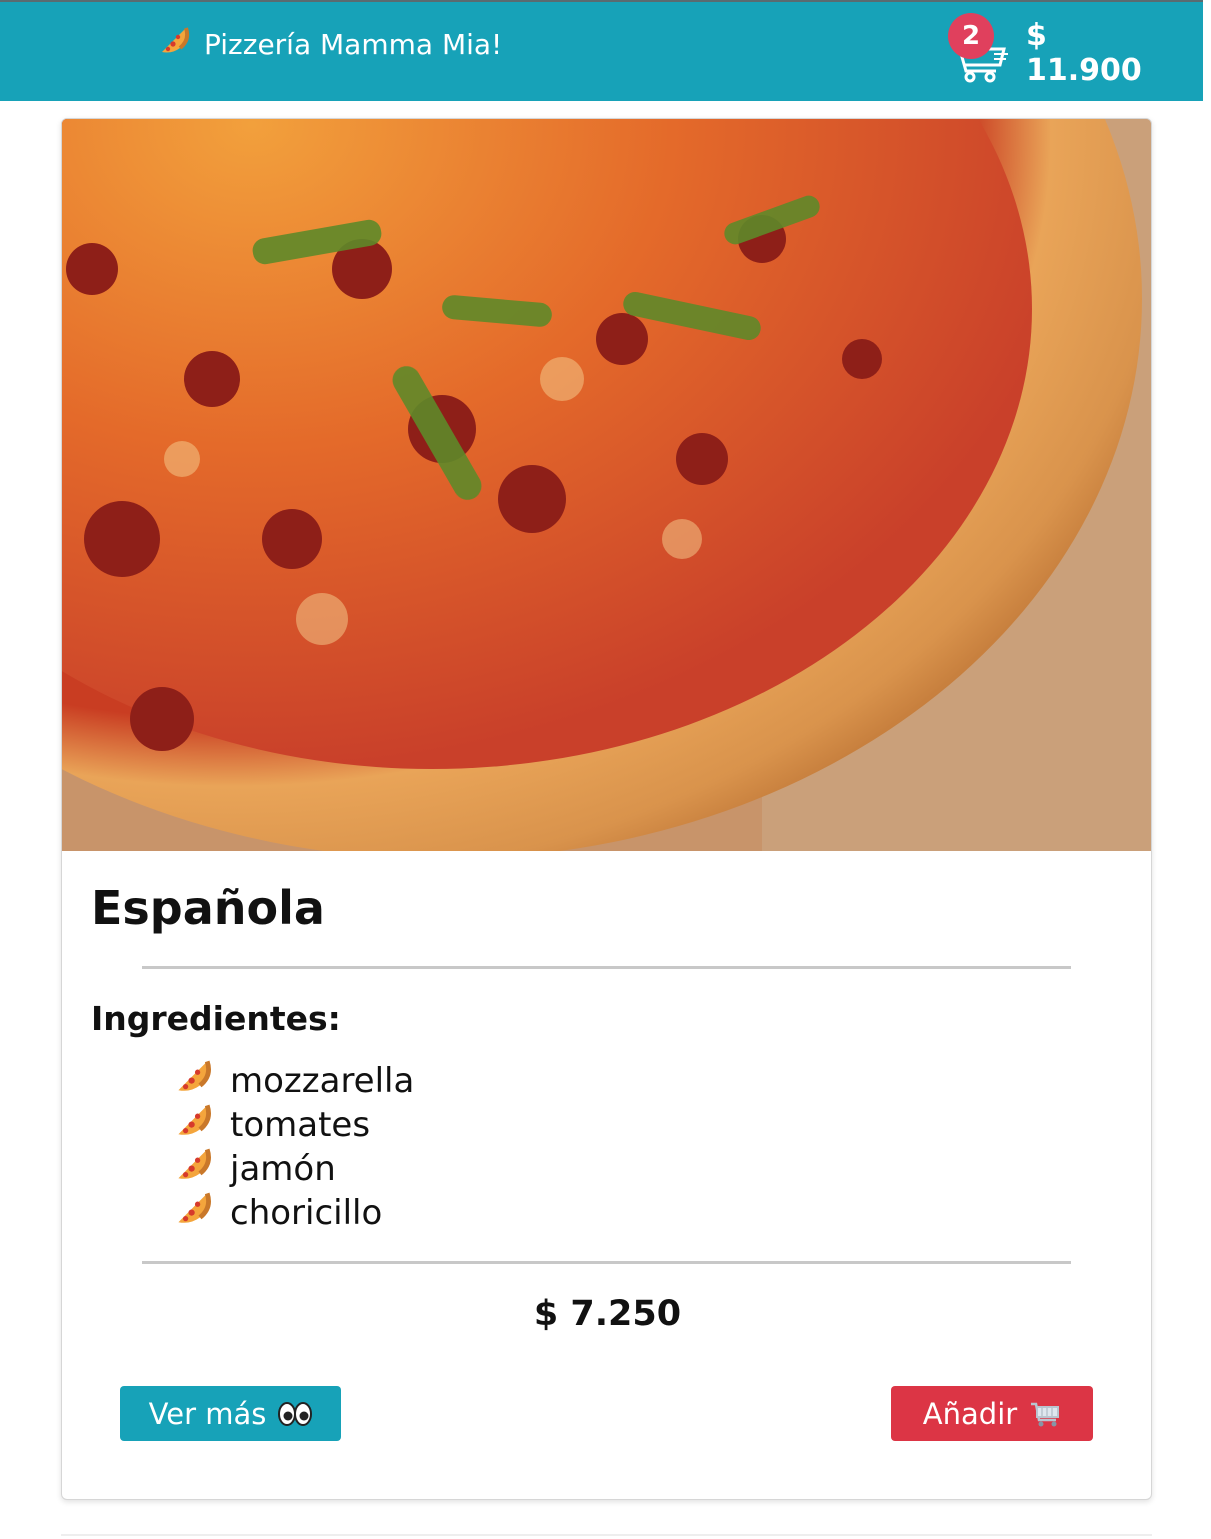  What do you see at coordinates (306, 1213) in the screenshot?
I see `ingredient-label: choricillo` at bounding box center [306, 1213].